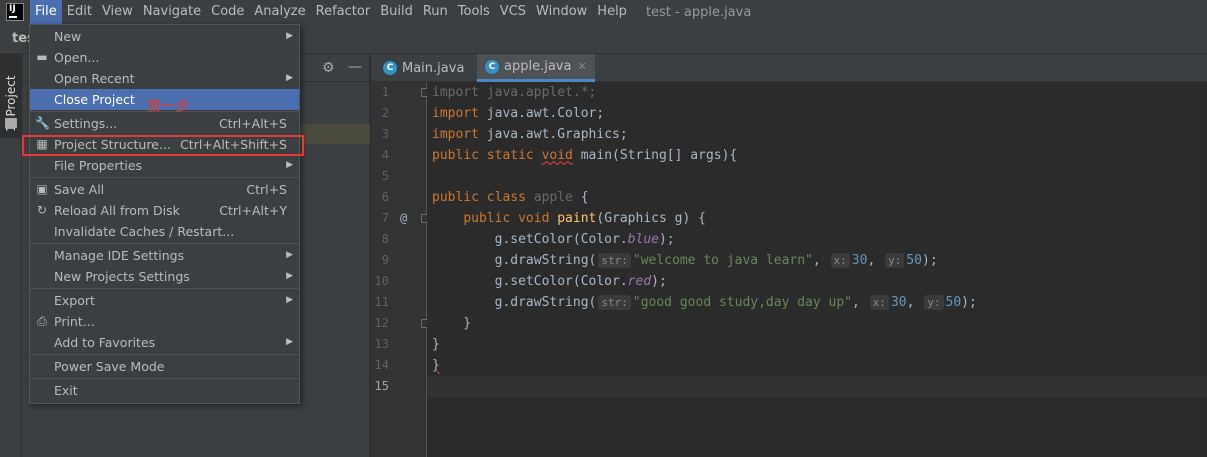 The image size is (1207, 457). What do you see at coordinates (510, 197) in the screenshot?
I see `code-line-6: public class apple {` at bounding box center [510, 197].